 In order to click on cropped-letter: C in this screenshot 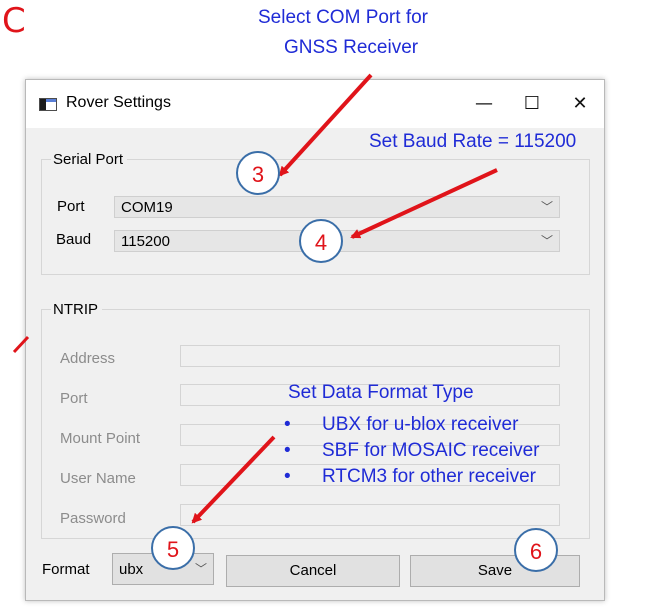, I will do `click(14, 21)`.